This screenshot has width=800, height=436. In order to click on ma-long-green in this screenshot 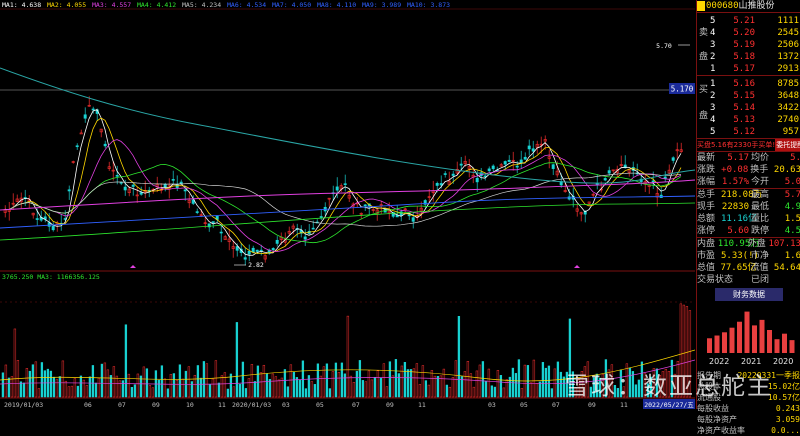, I will do `click(348, 221)`.